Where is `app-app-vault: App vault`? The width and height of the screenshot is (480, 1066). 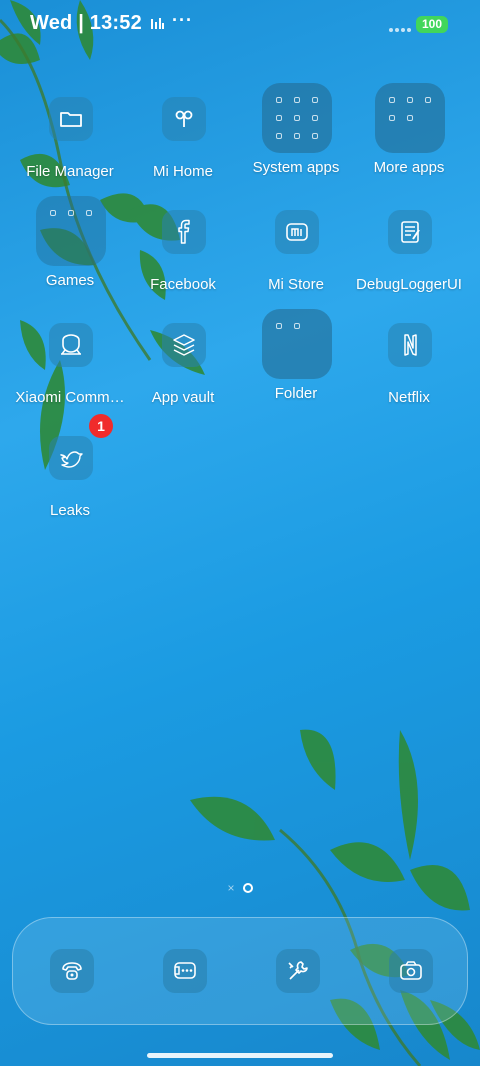 app-app-vault: App vault is located at coordinates (183, 368).